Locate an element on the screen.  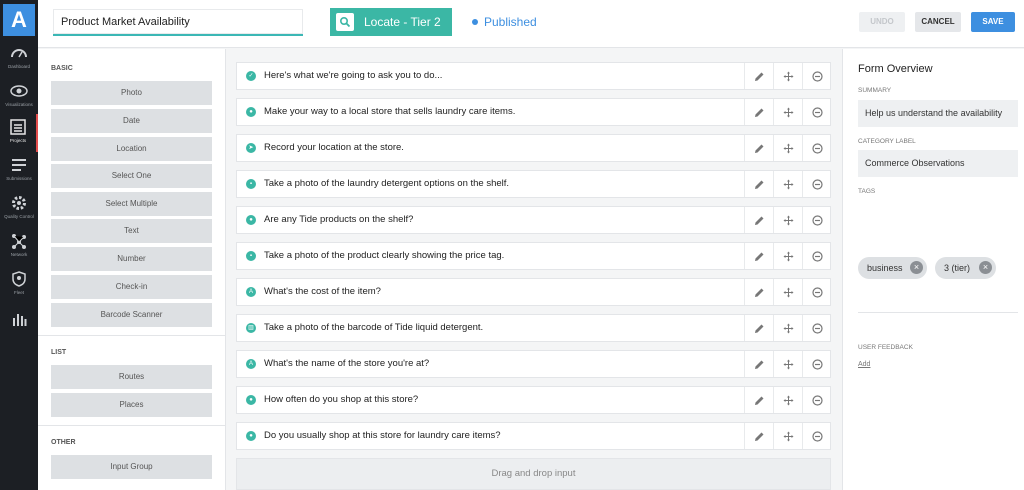
nav-label: Network is located at coordinates (19, 254).